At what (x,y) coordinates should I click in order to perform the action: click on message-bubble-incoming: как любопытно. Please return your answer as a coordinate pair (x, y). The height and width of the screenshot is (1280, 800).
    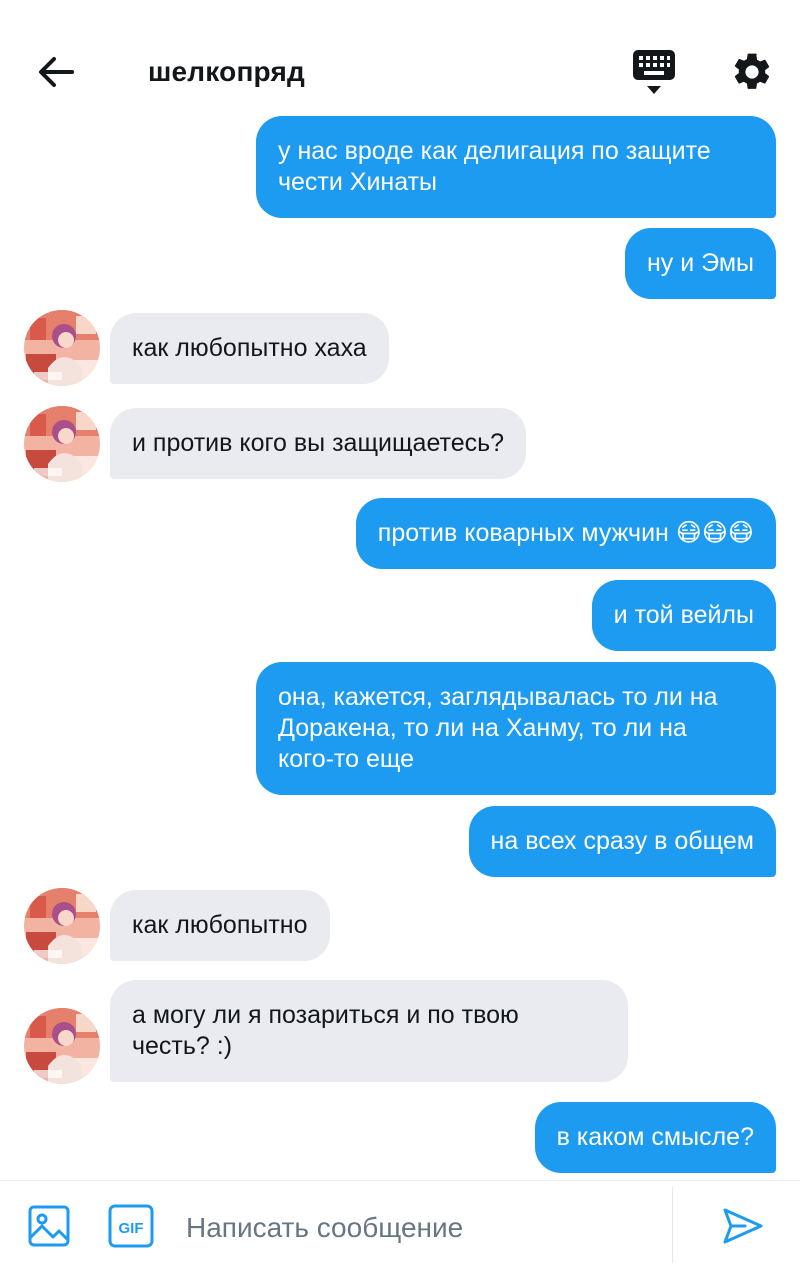
    Looking at the image, I should click on (220, 925).